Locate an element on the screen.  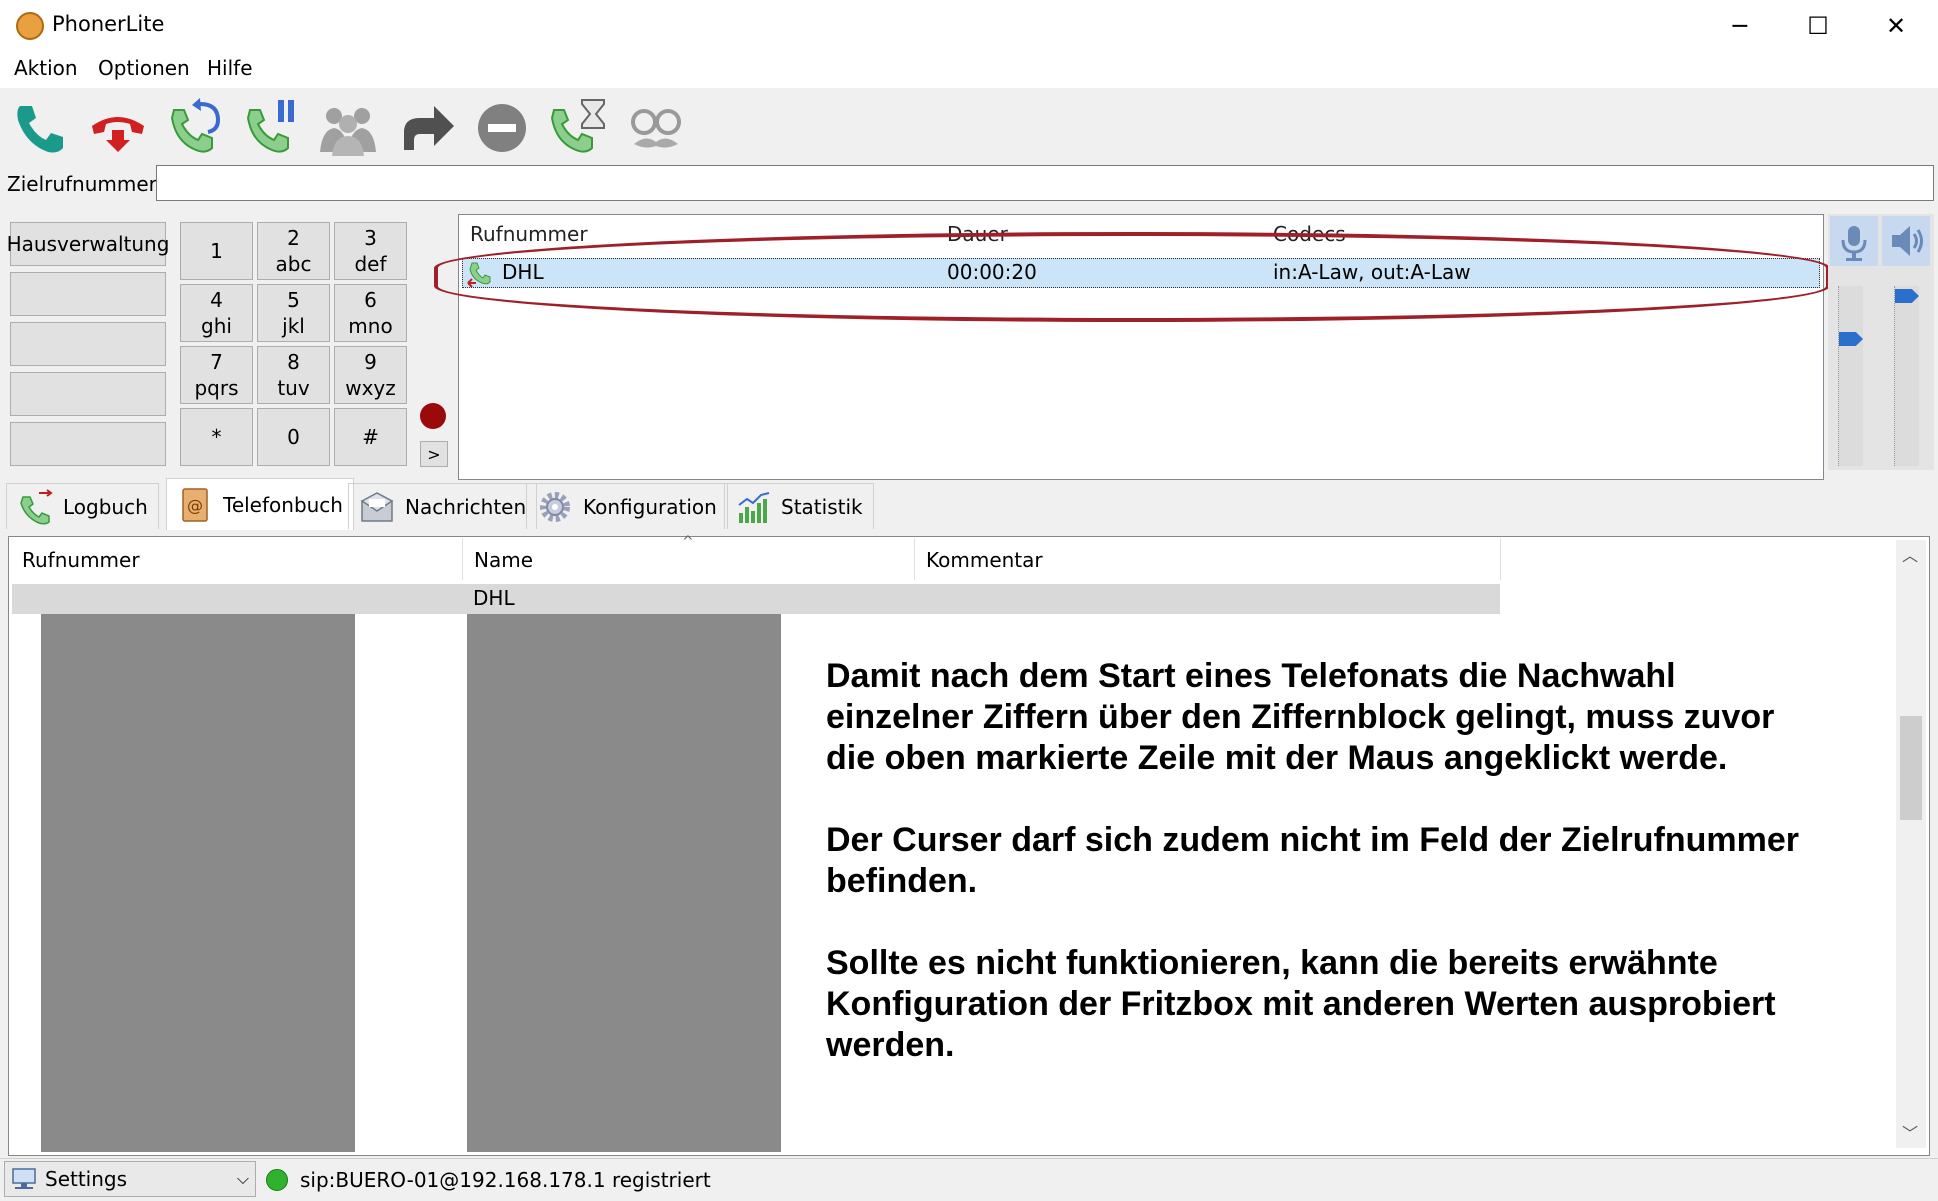
microphone-mute-button is located at coordinates (1854, 241).